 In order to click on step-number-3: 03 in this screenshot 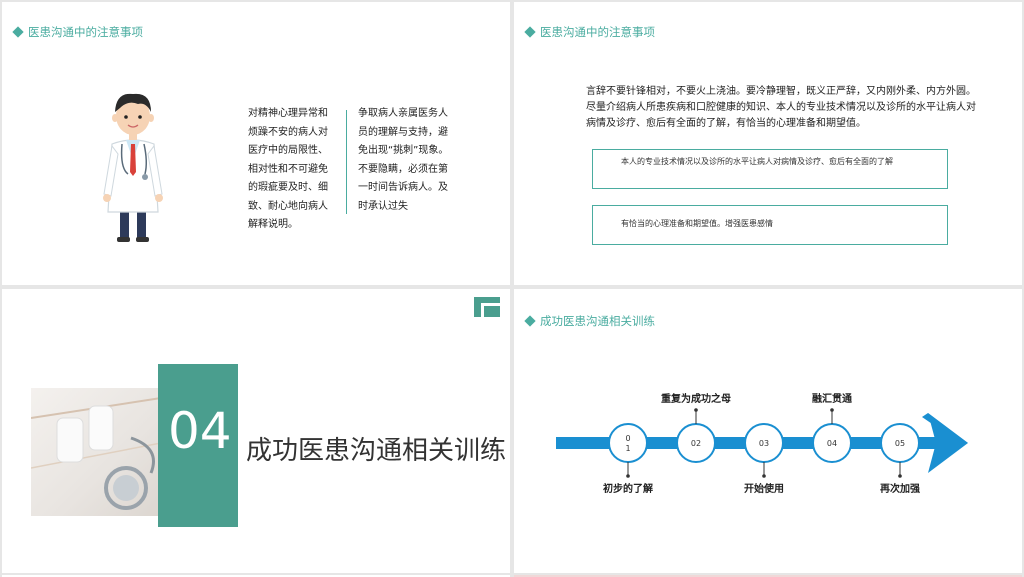, I will do `click(764, 443)`.